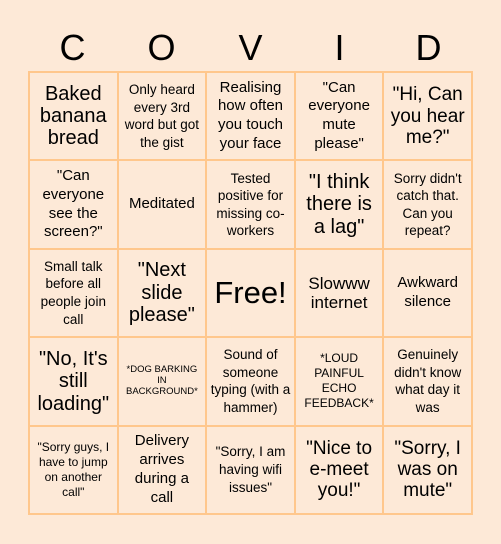 The height and width of the screenshot is (544, 501). I want to click on bingo-cell: "Can everyone mute please", so click(339, 116).